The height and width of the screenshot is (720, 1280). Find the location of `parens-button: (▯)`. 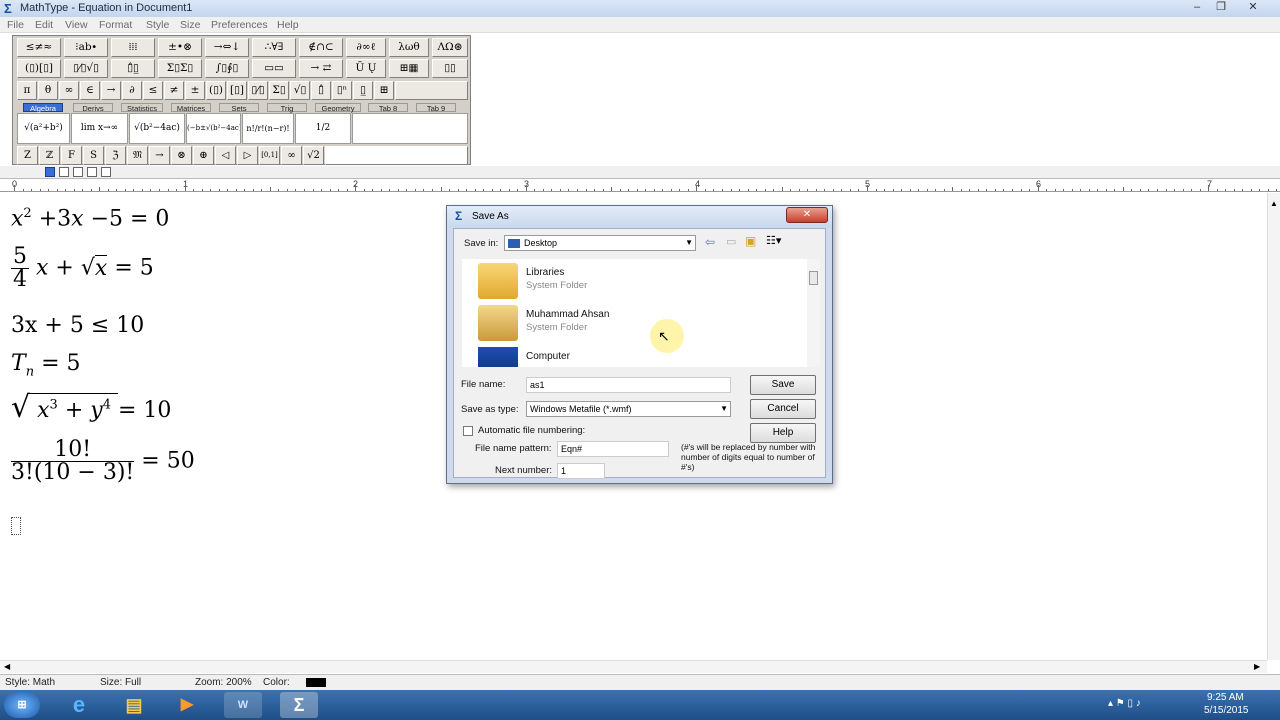

parens-button: (▯) is located at coordinates (216, 90).